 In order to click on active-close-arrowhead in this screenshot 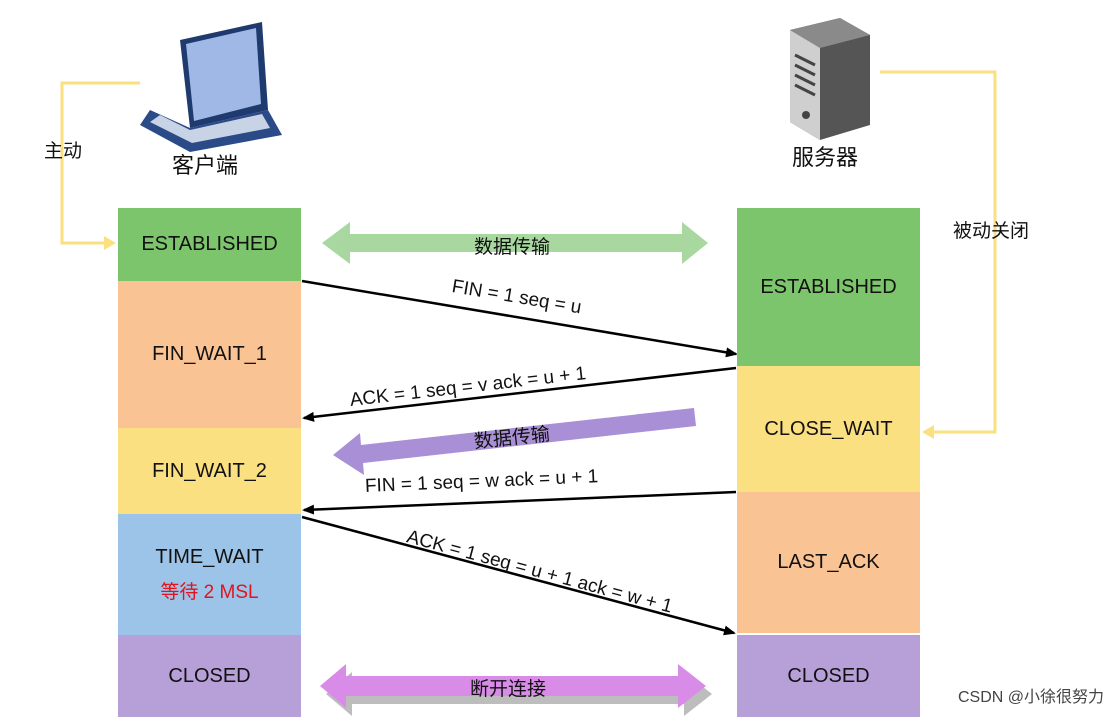, I will do `click(110, 243)`.